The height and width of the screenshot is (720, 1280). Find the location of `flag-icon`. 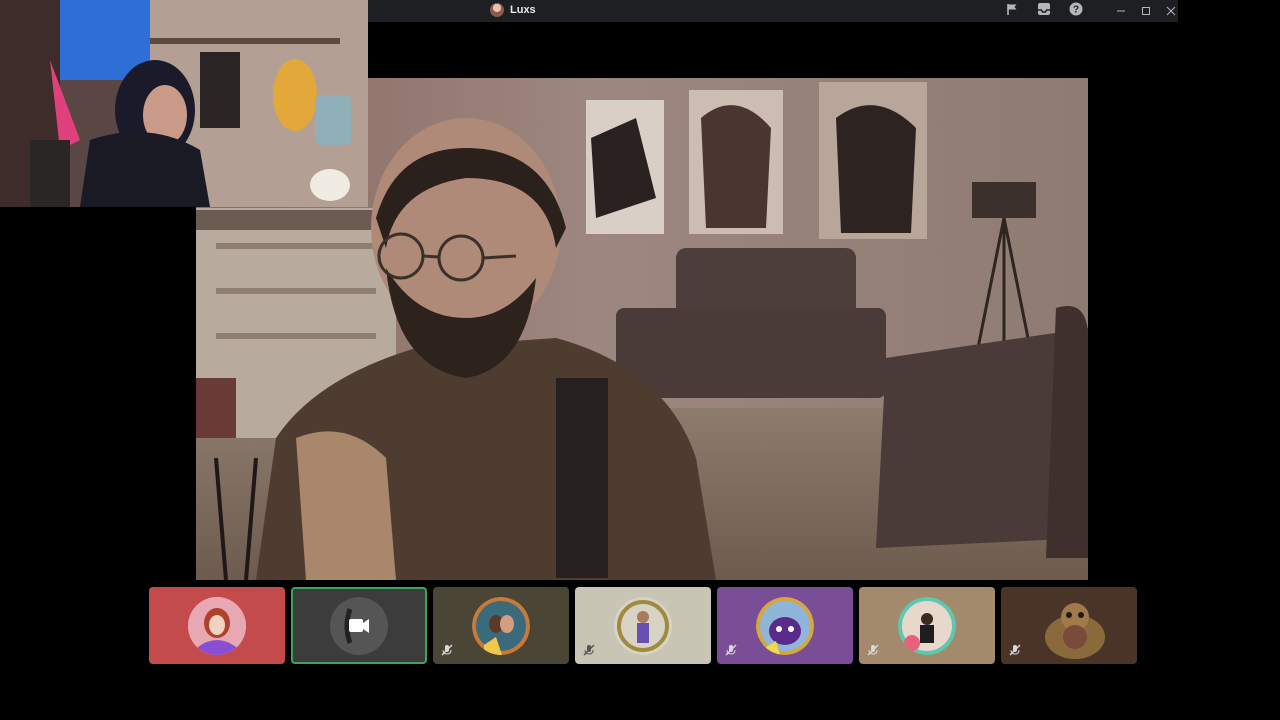

flag-icon is located at coordinates (1012, 9).